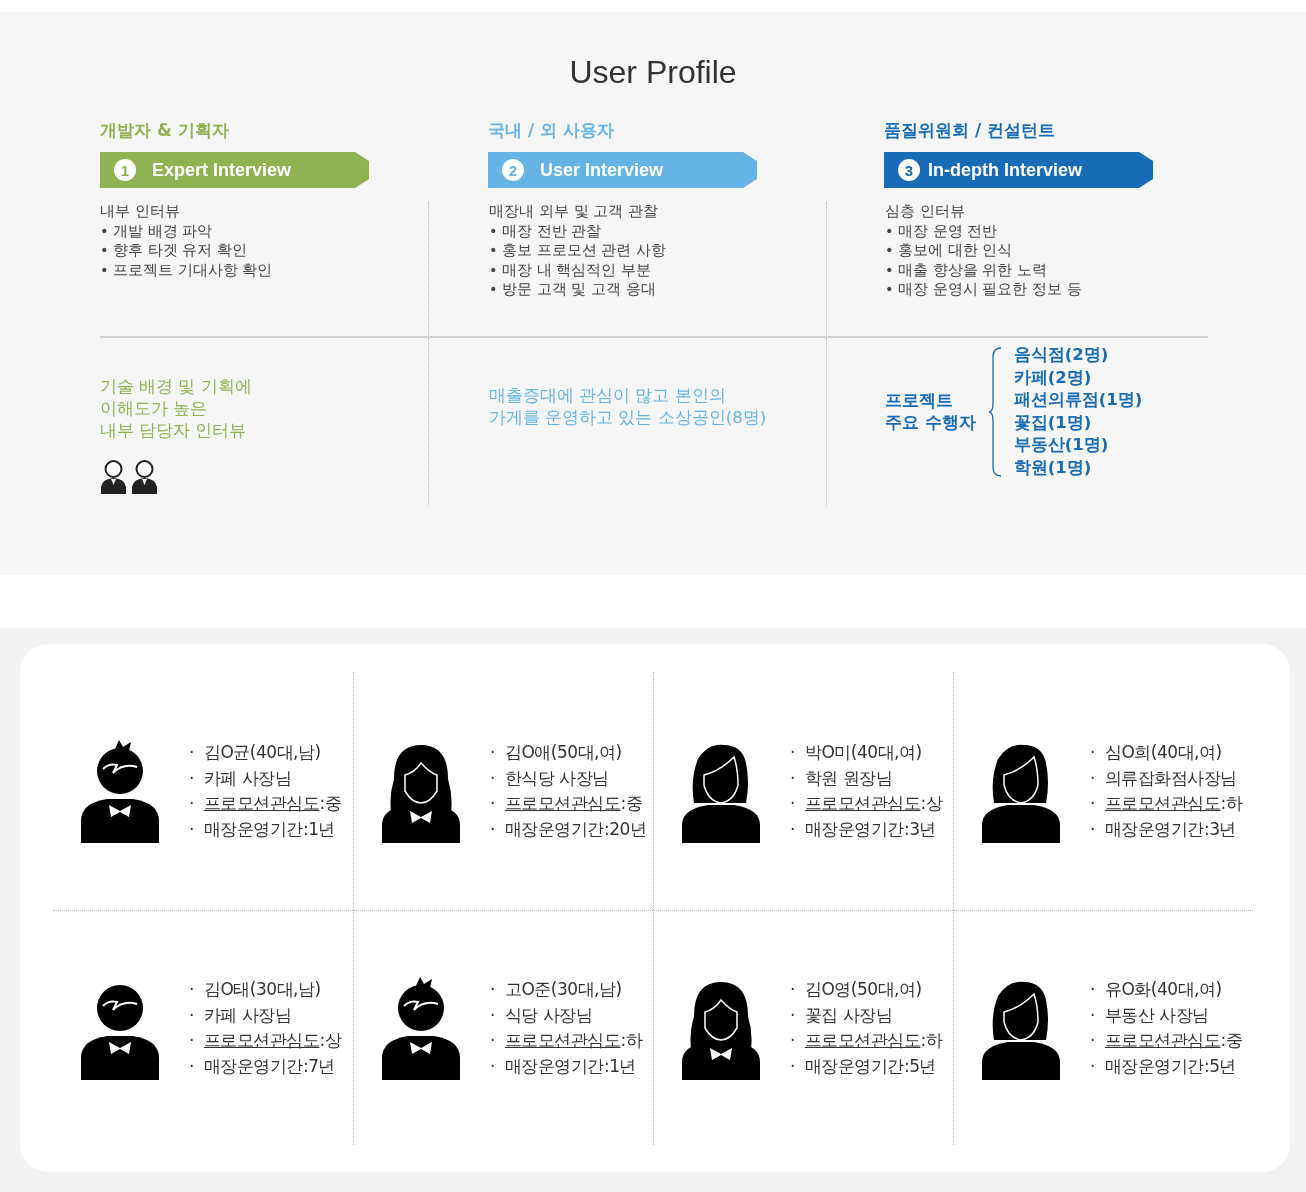 This screenshot has width=1306, height=1192. I want to click on interview-banner: 2 User Interview, so click(622, 170).